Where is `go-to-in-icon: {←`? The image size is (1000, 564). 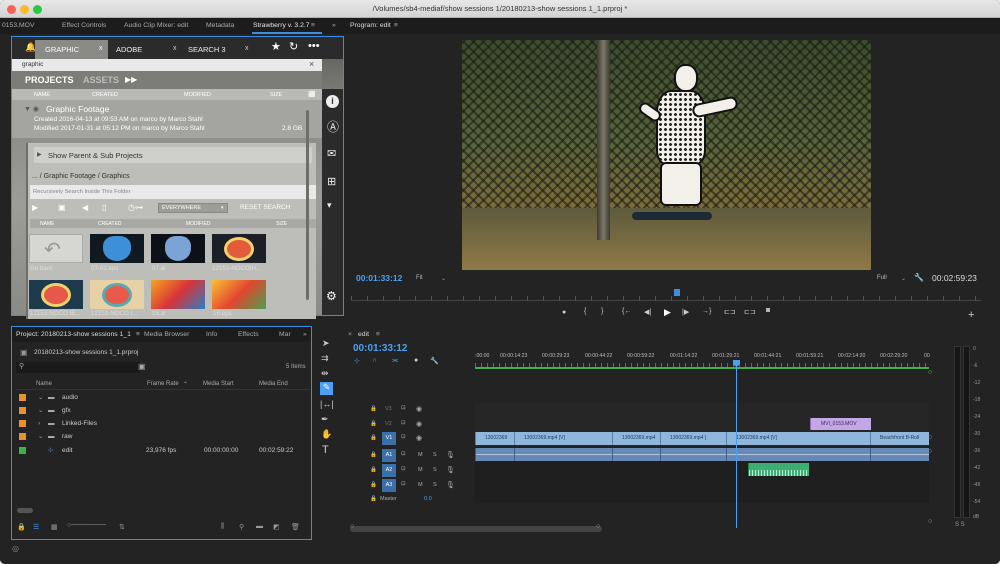 go-to-in-icon: {← is located at coordinates (626, 311).